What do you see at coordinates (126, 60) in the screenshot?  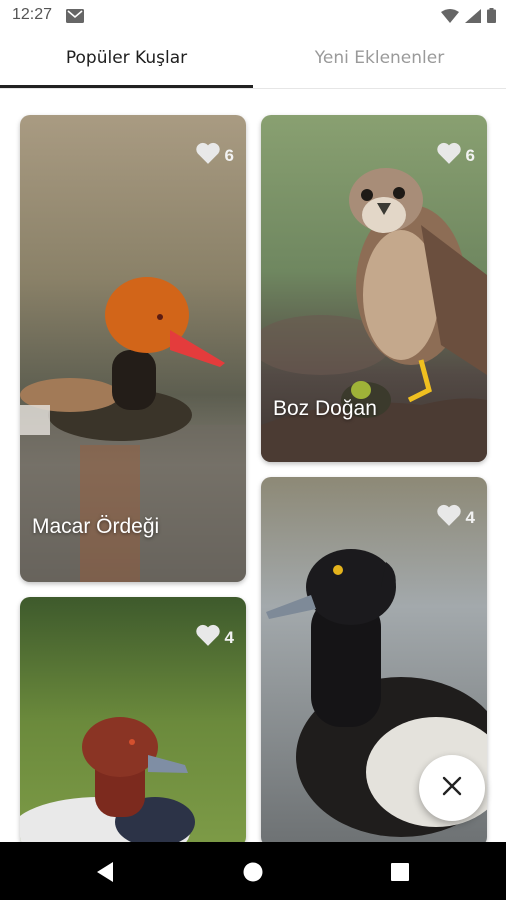 I see `tab-popular-birds: Popüler Kuşlar` at bounding box center [126, 60].